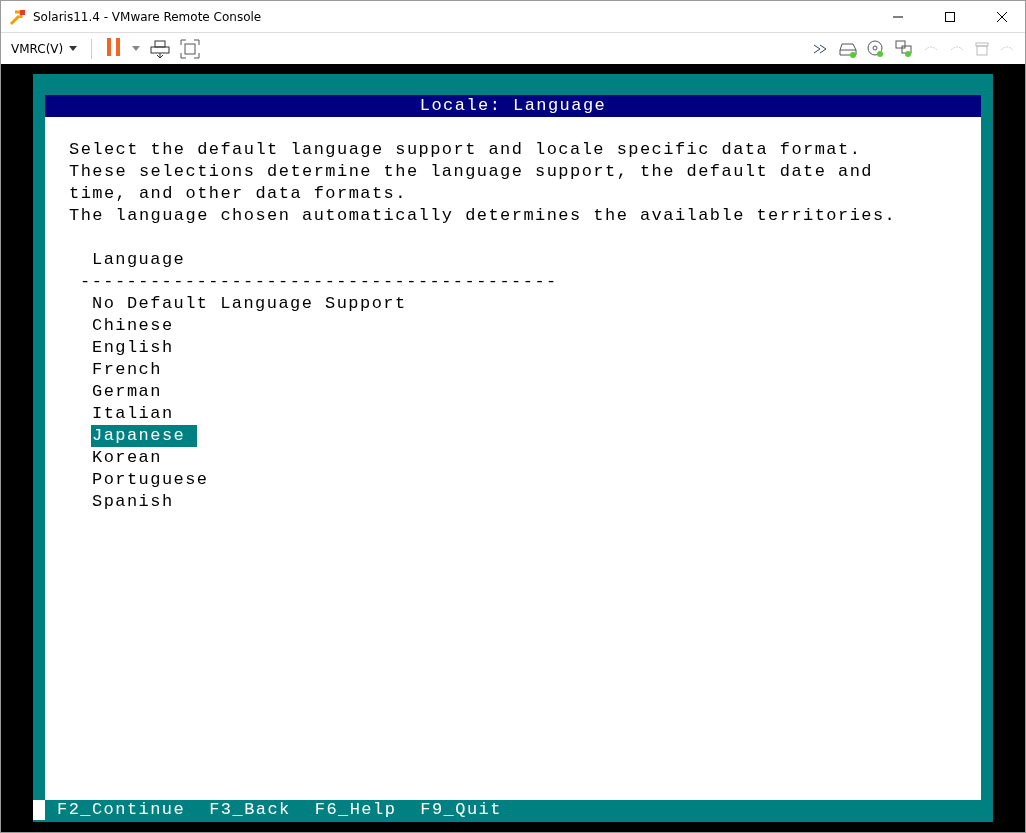  Describe the element at coordinates (133, 326) in the screenshot. I see `language-option: Chinese` at that location.